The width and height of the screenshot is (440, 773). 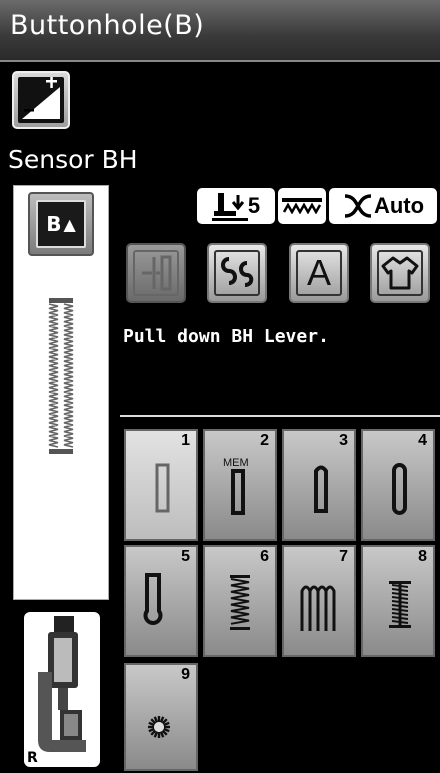 What do you see at coordinates (153, 599) in the screenshot?
I see `keyhole-buttonhole-icon` at bounding box center [153, 599].